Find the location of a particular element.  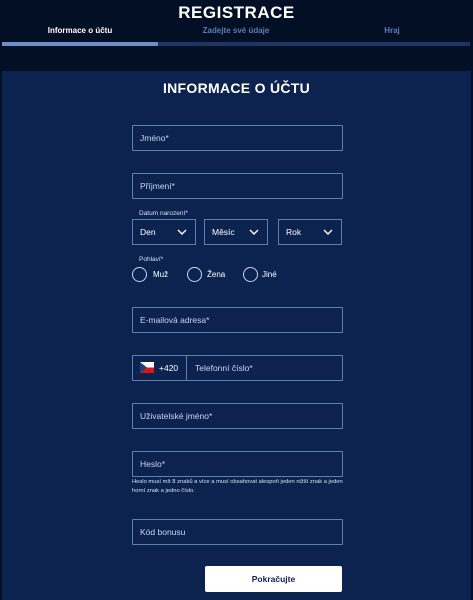

password-placeholder: Heslo* is located at coordinates (153, 464).